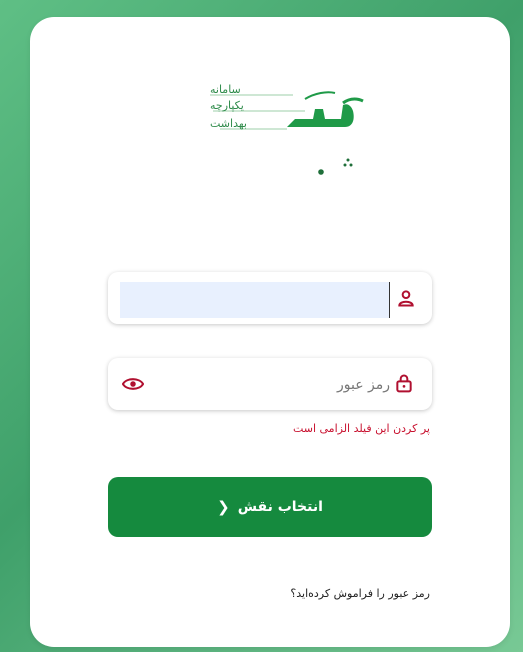 This screenshot has width=523, height=652. Describe the element at coordinates (255, 300) in the screenshot. I see `username-input` at that location.